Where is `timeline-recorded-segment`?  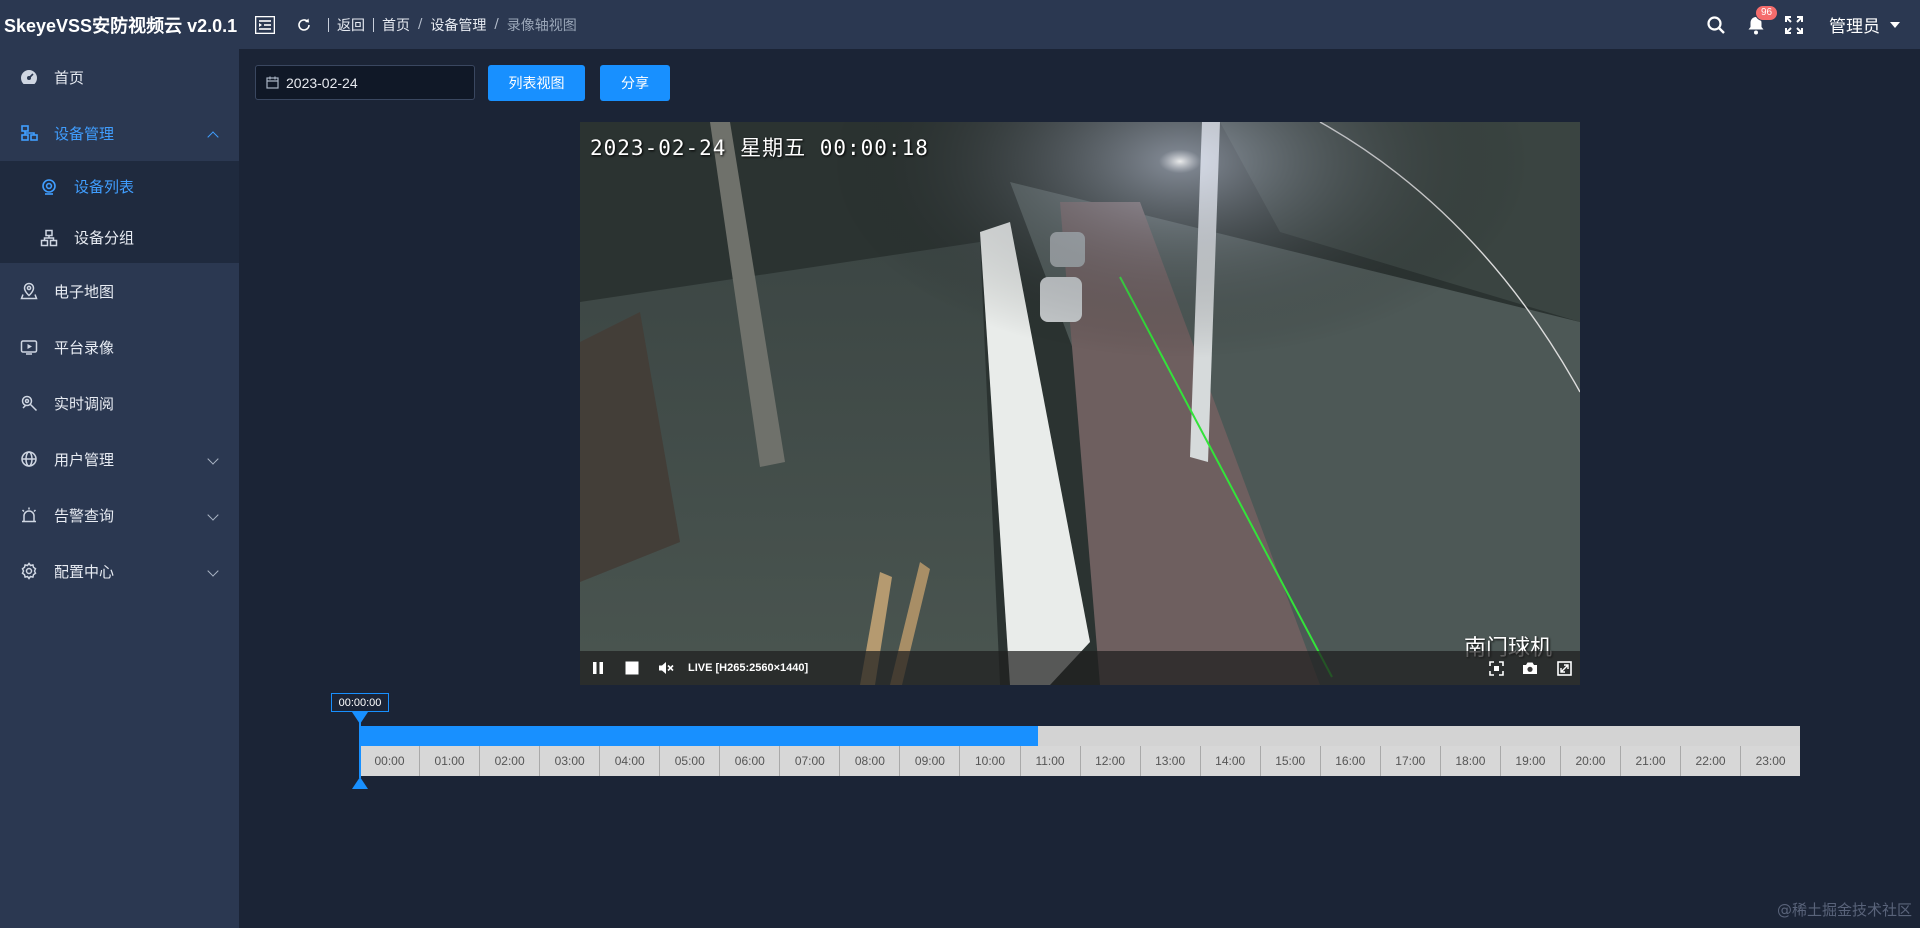
timeline-recorded-segment is located at coordinates (699, 736).